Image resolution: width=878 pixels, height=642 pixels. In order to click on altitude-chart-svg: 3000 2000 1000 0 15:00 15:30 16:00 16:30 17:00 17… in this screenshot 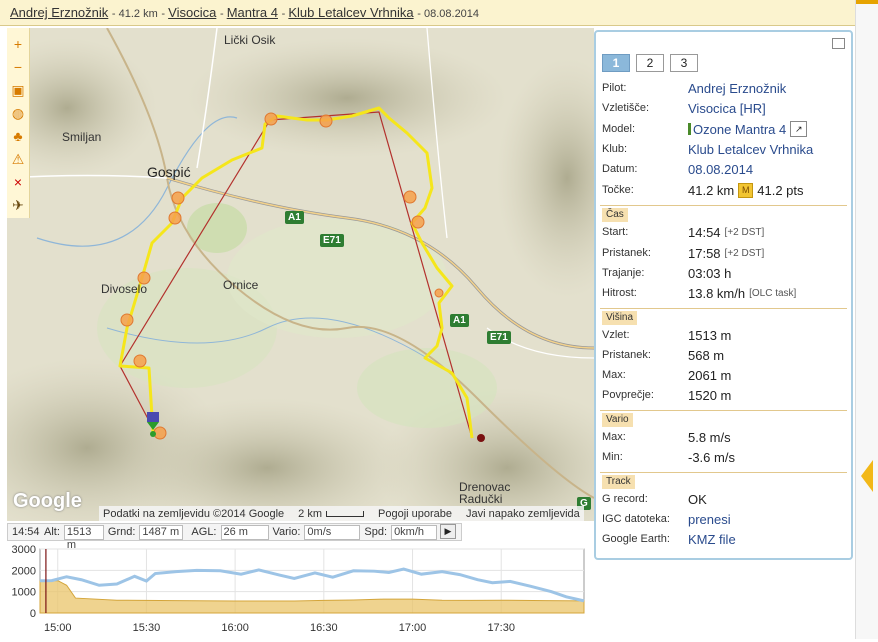, I will do `click(297, 590)`.